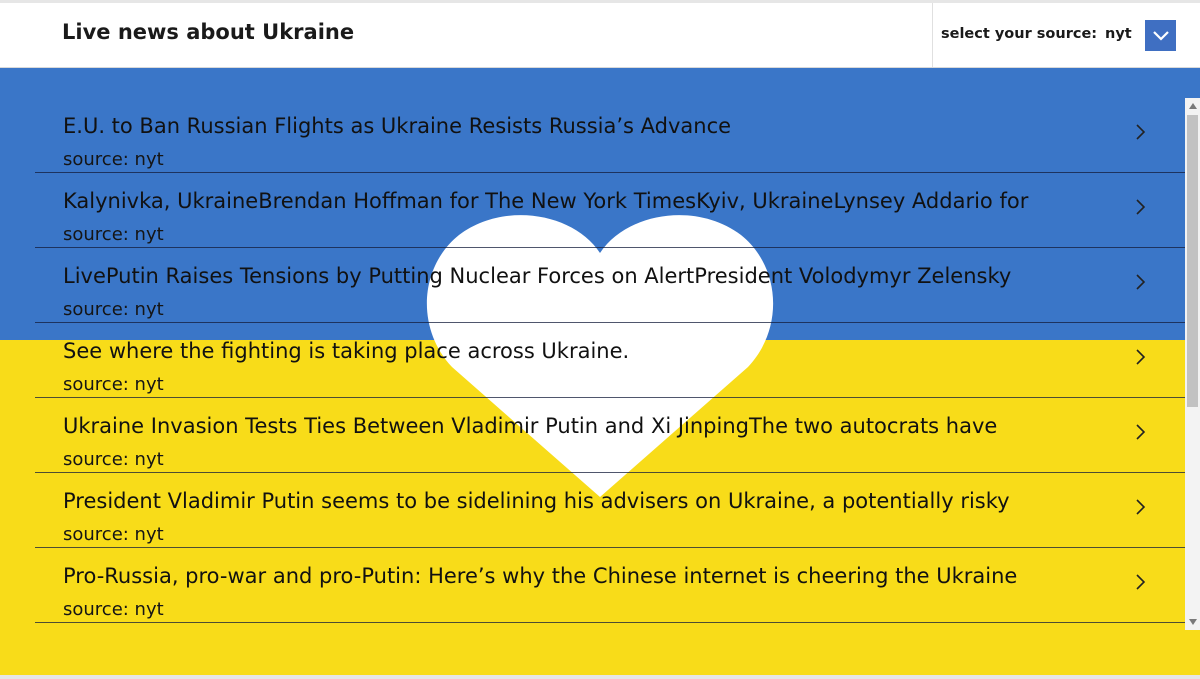 This screenshot has height=679, width=1200. I want to click on source-dropdown-button, so click(1160, 35).